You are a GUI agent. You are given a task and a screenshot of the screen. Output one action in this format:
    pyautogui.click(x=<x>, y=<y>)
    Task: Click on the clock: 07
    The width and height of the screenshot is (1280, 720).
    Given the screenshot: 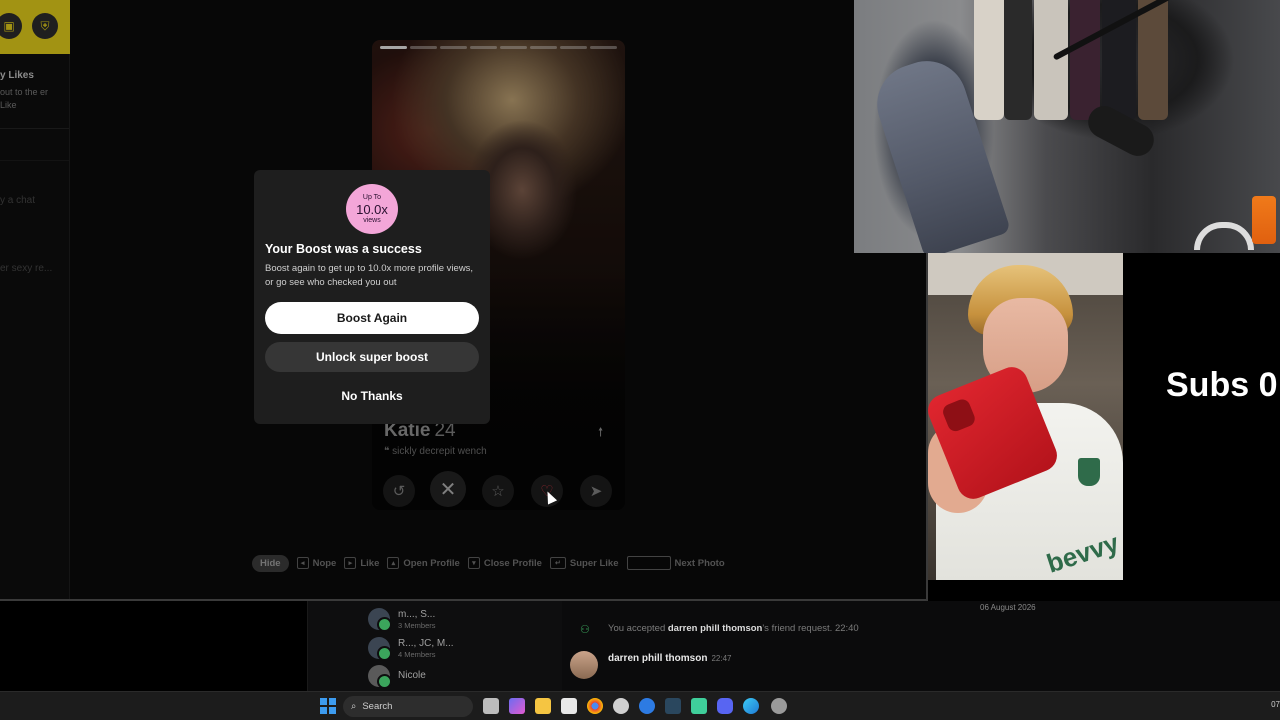 What is the action you would take?
    pyautogui.click(x=1275, y=704)
    